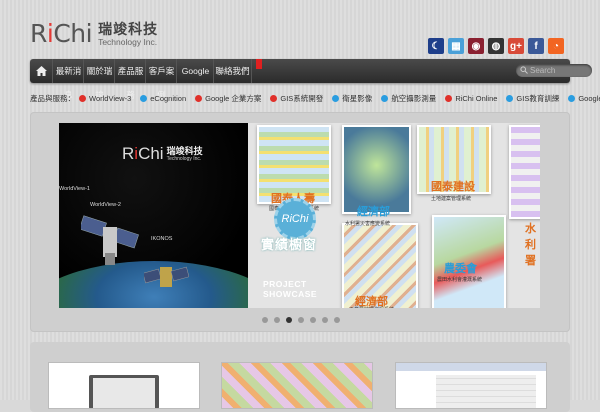  Describe the element at coordinates (195, 71) in the screenshot. I see `nav-item-google: Google` at that location.